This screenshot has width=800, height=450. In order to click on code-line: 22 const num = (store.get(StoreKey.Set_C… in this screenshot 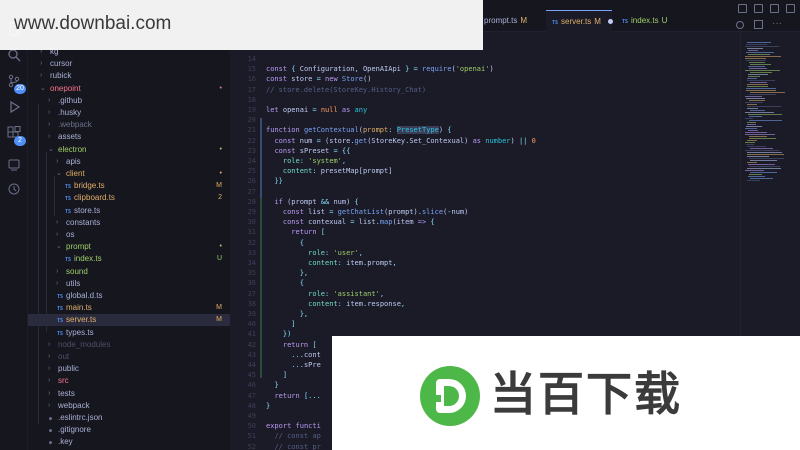, I will do `click(485, 141)`.